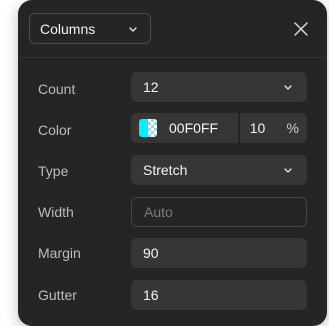  What do you see at coordinates (219, 253) in the screenshot?
I see `margin-input: 90` at bounding box center [219, 253].